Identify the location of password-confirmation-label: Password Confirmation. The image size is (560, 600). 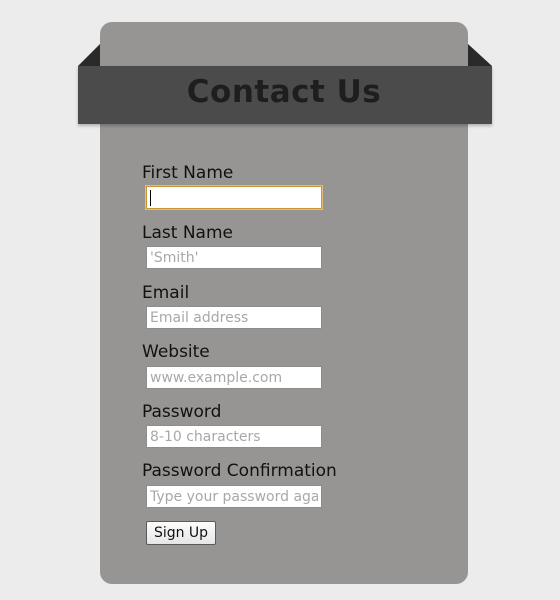
(239, 471).